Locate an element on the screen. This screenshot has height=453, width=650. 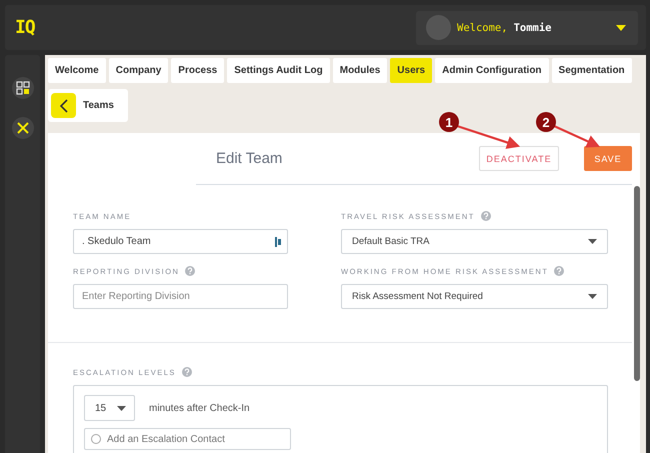
callout-number: 2 is located at coordinates (546, 122).